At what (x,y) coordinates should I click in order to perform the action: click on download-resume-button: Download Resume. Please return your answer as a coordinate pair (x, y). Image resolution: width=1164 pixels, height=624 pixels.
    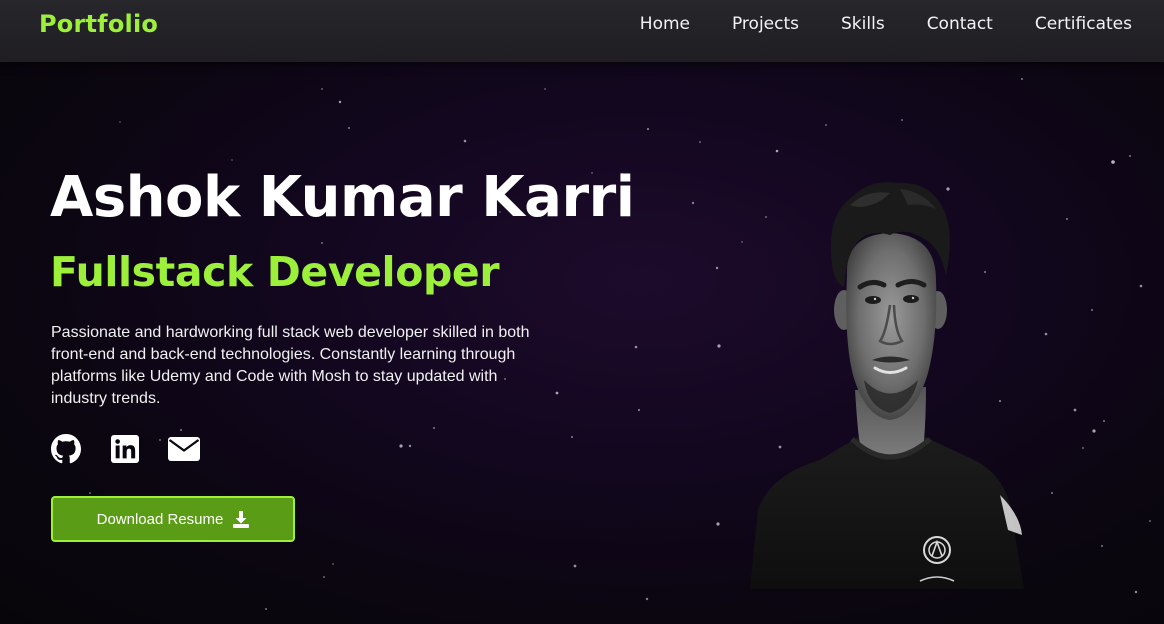
    Looking at the image, I should click on (173, 519).